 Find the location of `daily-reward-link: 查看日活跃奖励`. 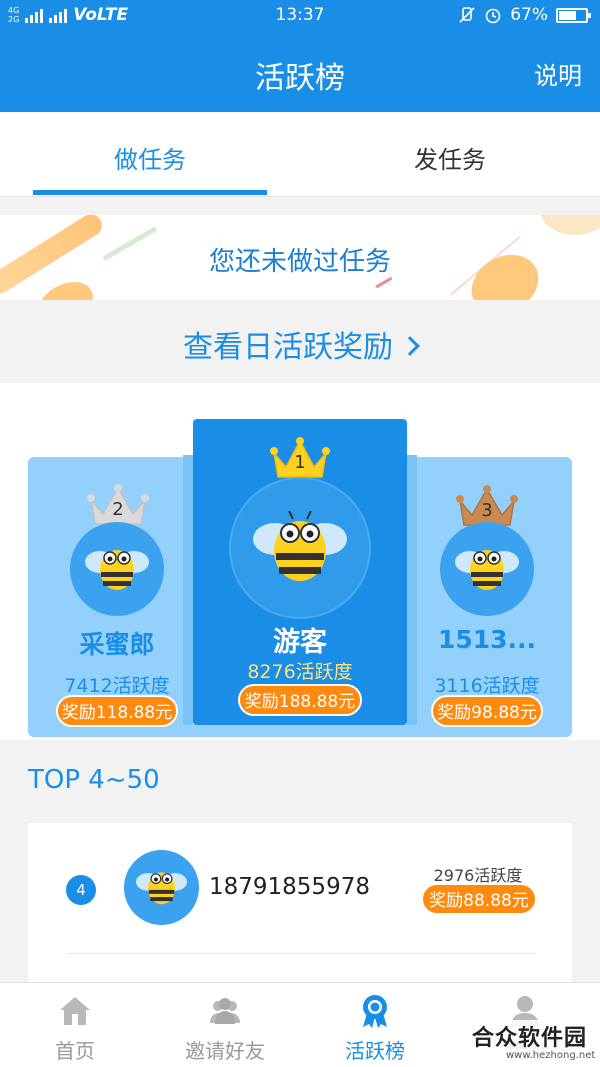

daily-reward-link: 查看日活跃奖励 is located at coordinates (300, 341).